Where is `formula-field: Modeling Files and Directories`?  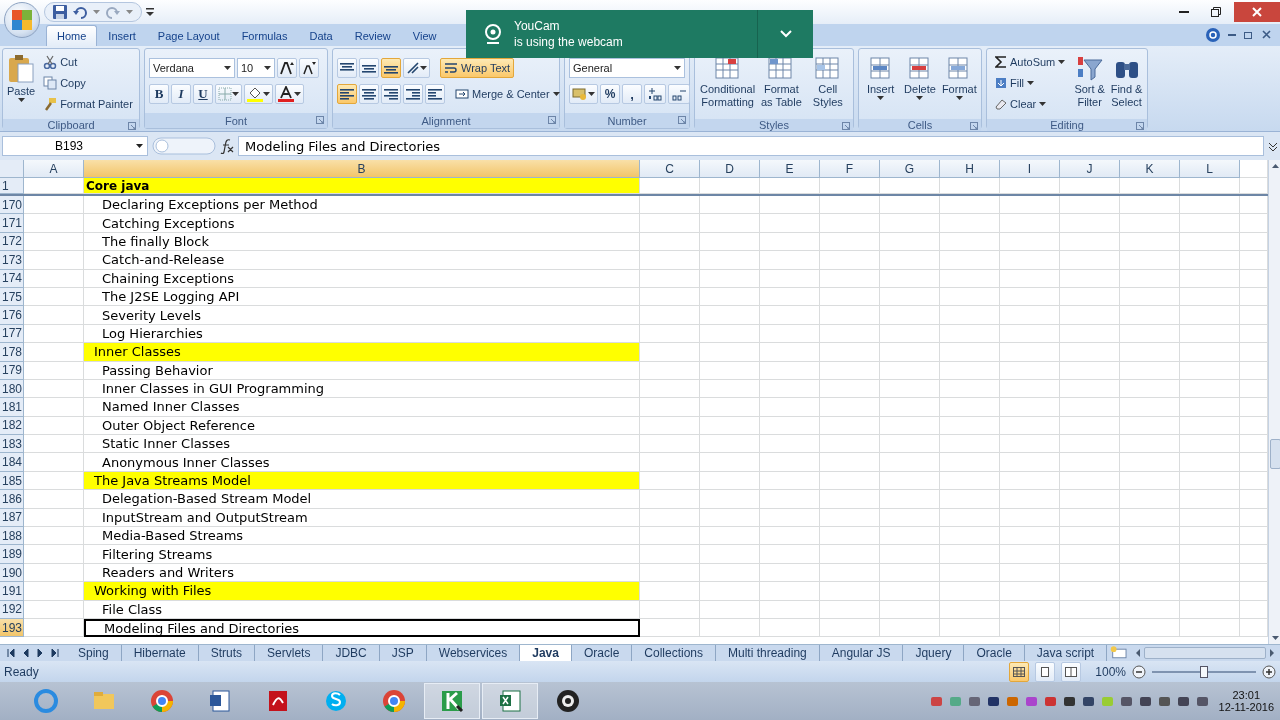 formula-field: Modeling Files and Directories is located at coordinates (751, 146).